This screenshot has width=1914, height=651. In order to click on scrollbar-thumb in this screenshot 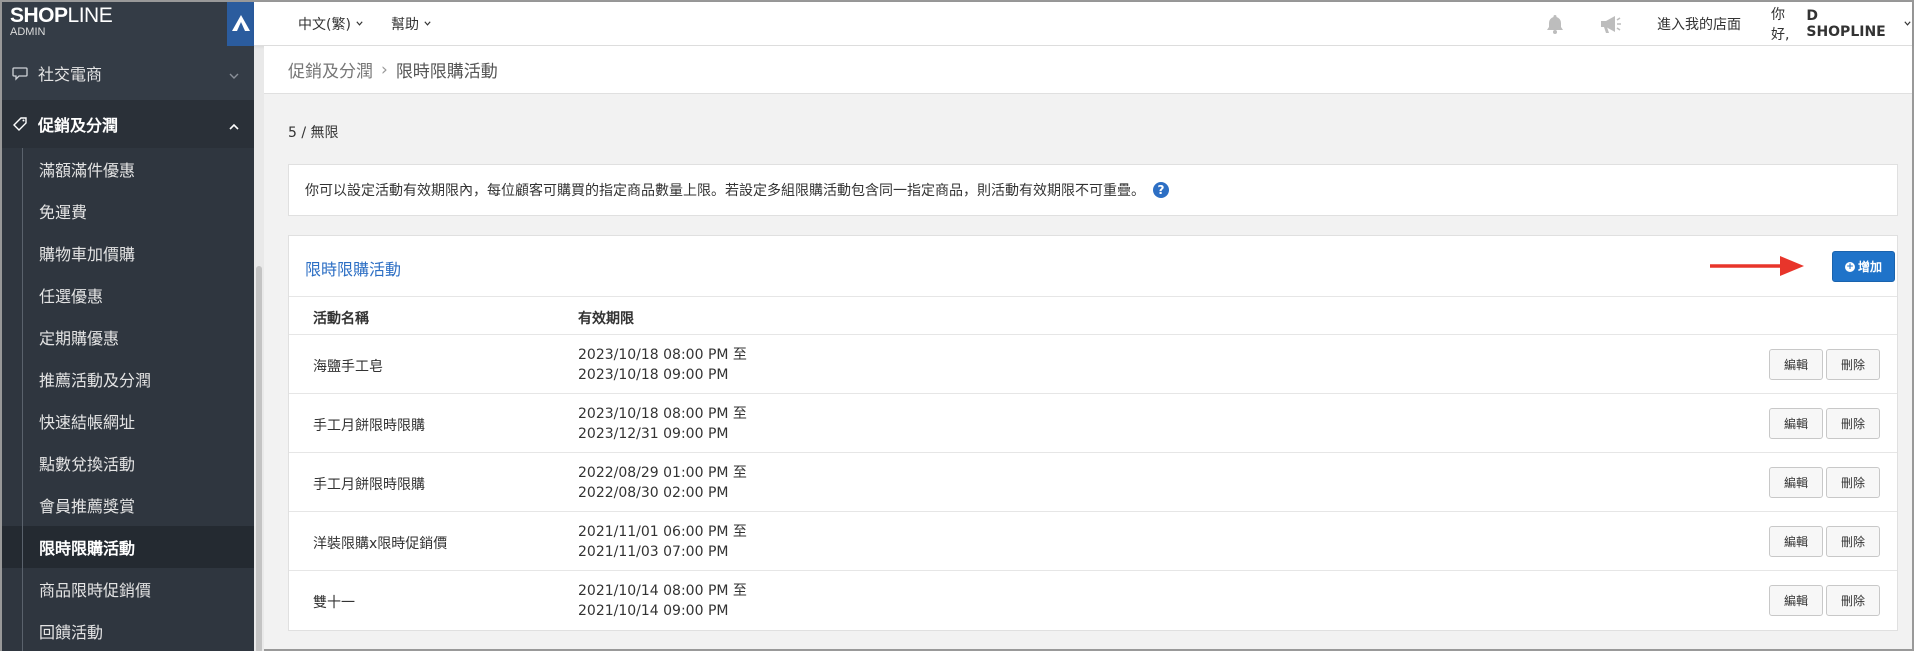, I will do `click(259, 458)`.